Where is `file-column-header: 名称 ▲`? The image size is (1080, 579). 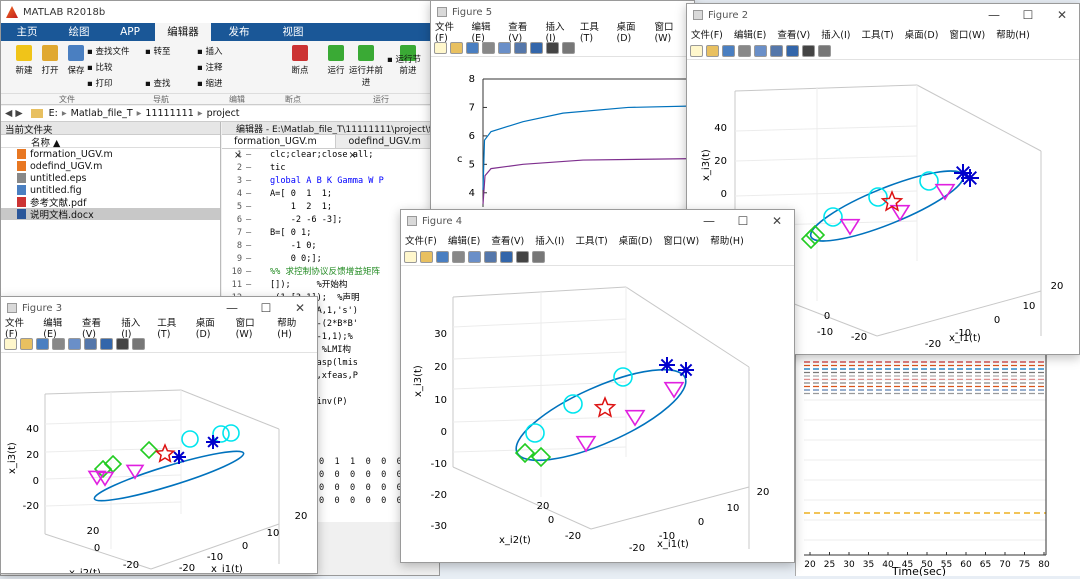 file-column-header: 名称 ▲ is located at coordinates (110, 142).